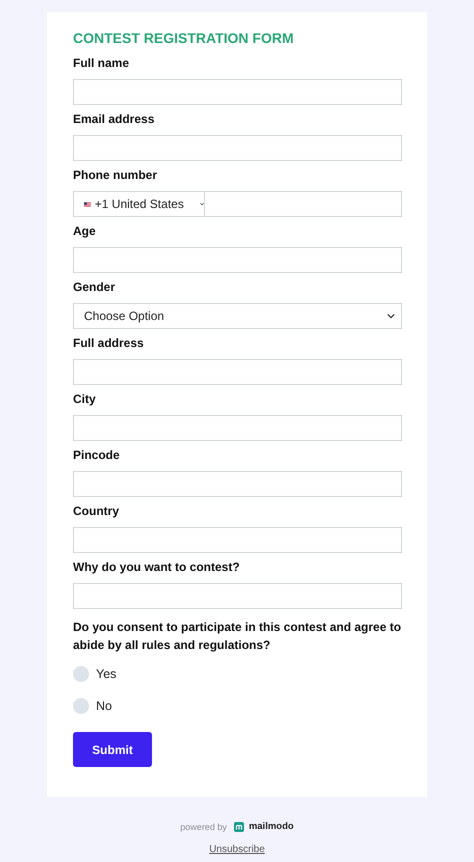 The image size is (474, 862). I want to click on field-label: Why do you want to contest?, so click(157, 567).